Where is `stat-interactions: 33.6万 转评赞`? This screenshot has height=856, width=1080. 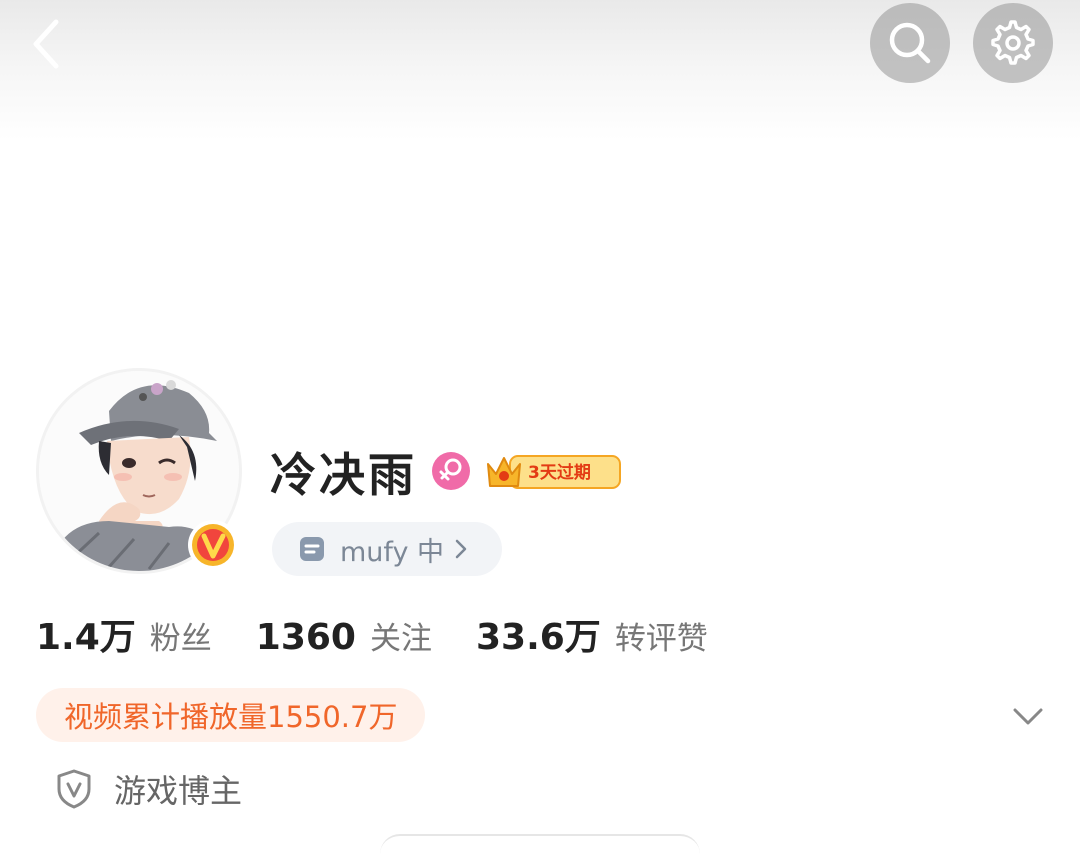 stat-interactions: 33.6万 转评赞 is located at coordinates (592, 634).